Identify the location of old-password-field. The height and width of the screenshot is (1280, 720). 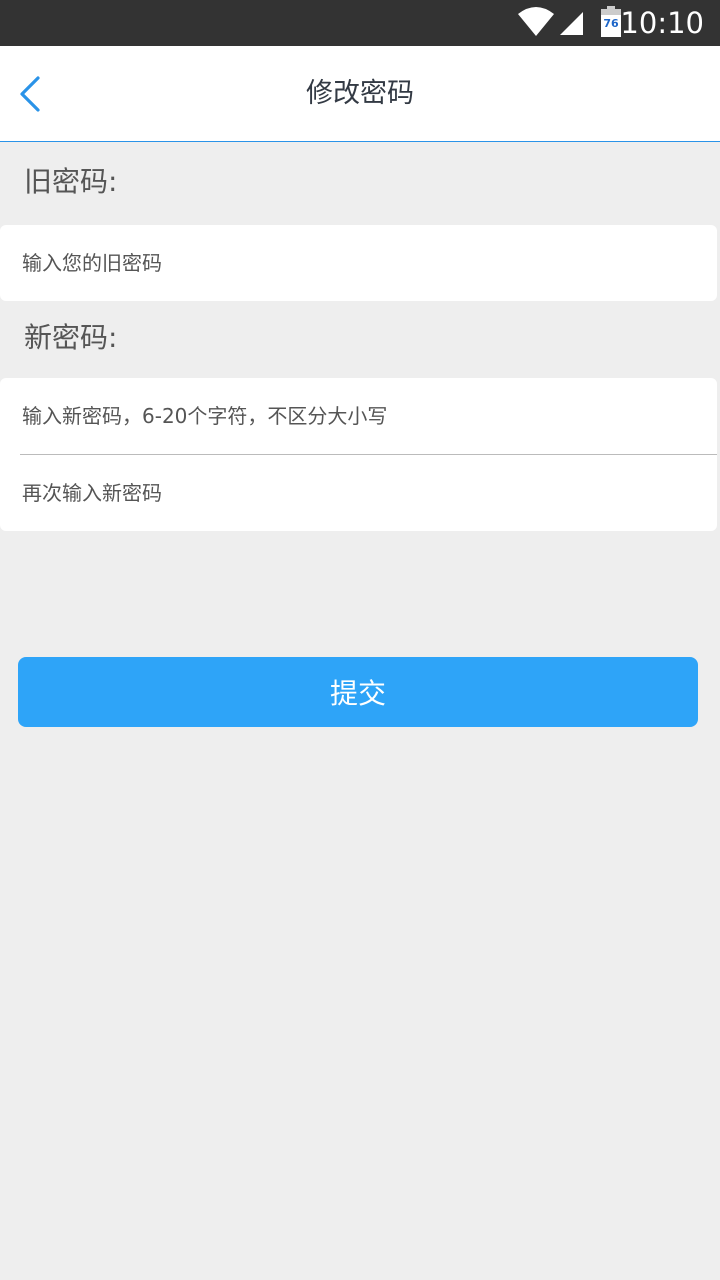
(358, 263).